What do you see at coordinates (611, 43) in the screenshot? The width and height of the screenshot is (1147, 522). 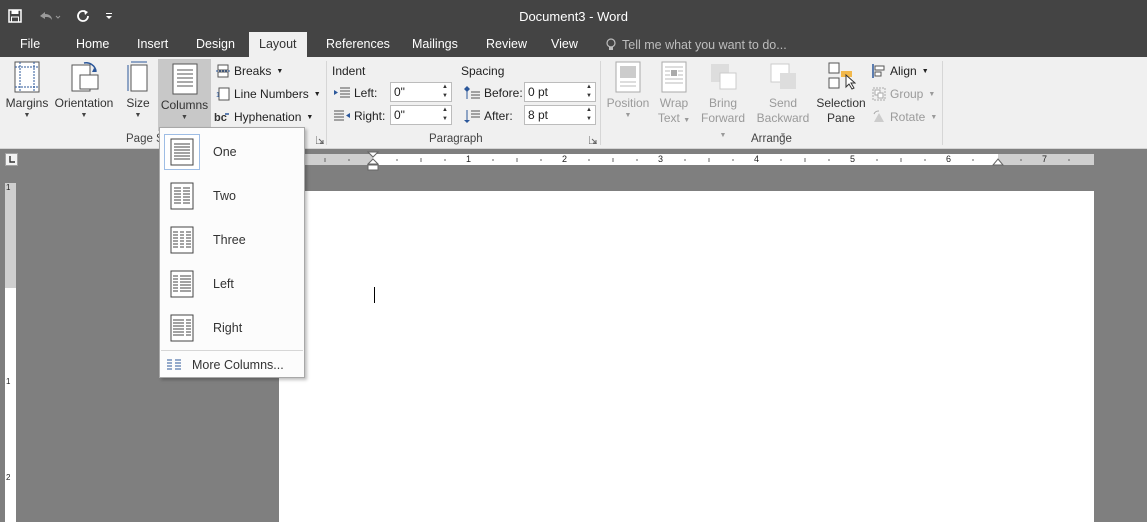 I see `lightbulb-icon` at bounding box center [611, 43].